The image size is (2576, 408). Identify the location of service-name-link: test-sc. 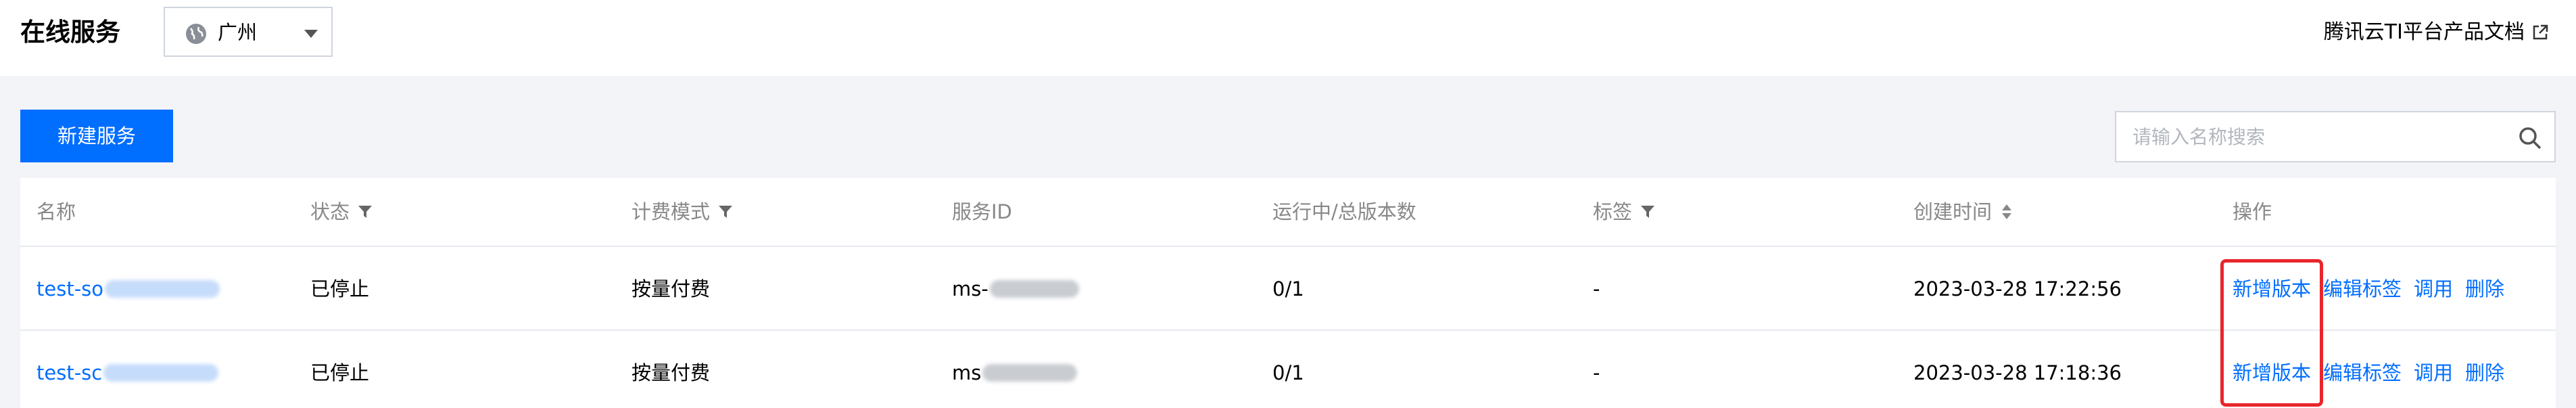
(128, 373).